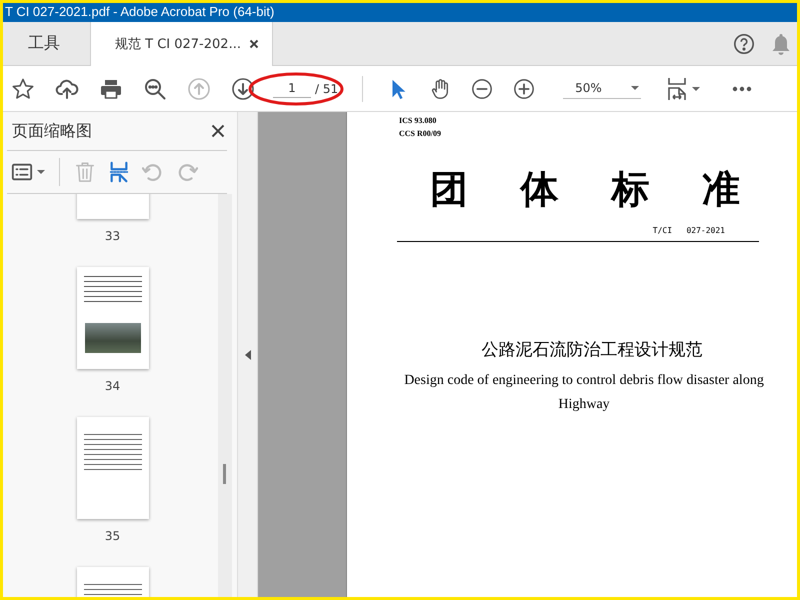 The width and height of the screenshot is (800, 600). What do you see at coordinates (539, 190) in the screenshot?
I see `heading-char: 体` at bounding box center [539, 190].